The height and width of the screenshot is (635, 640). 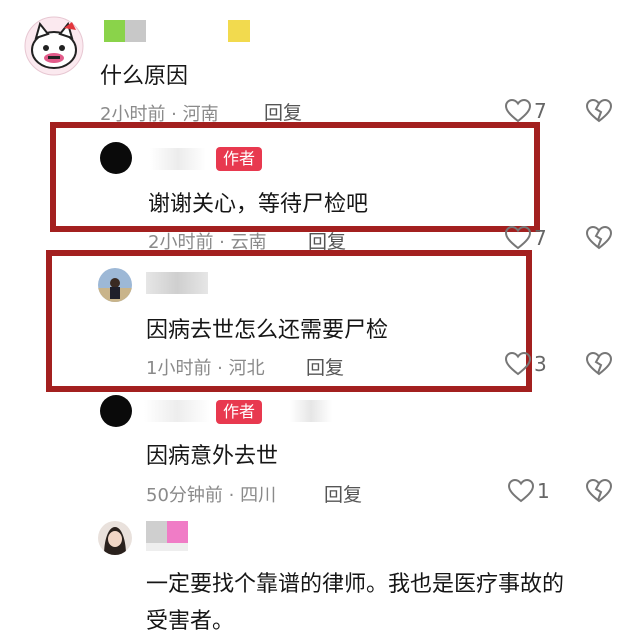 I want to click on comment-text-line2: 受害者。, so click(x=190, y=621).